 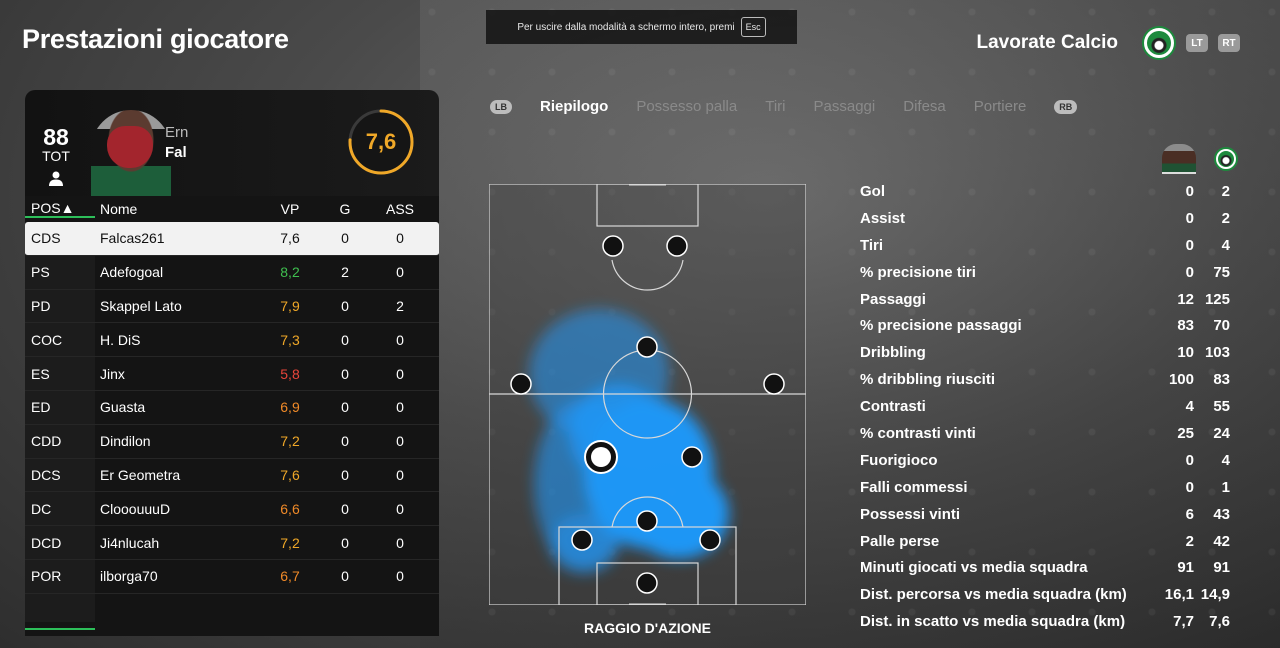 What do you see at coordinates (1183, 622) in the screenshot?
I see `stat-player-value: 7,7` at bounding box center [1183, 622].